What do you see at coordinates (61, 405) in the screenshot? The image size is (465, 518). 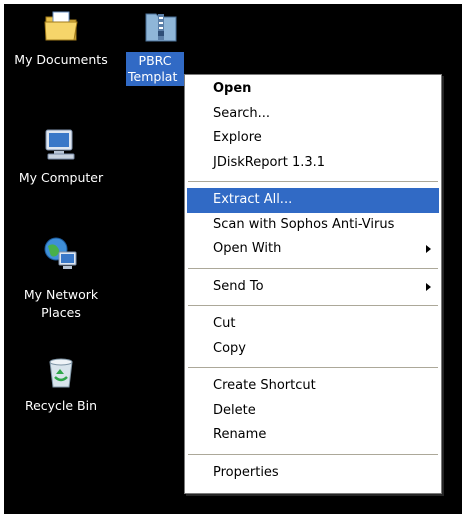 I see `desktop-icon-label: Recycle Bin` at bounding box center [61, 405].